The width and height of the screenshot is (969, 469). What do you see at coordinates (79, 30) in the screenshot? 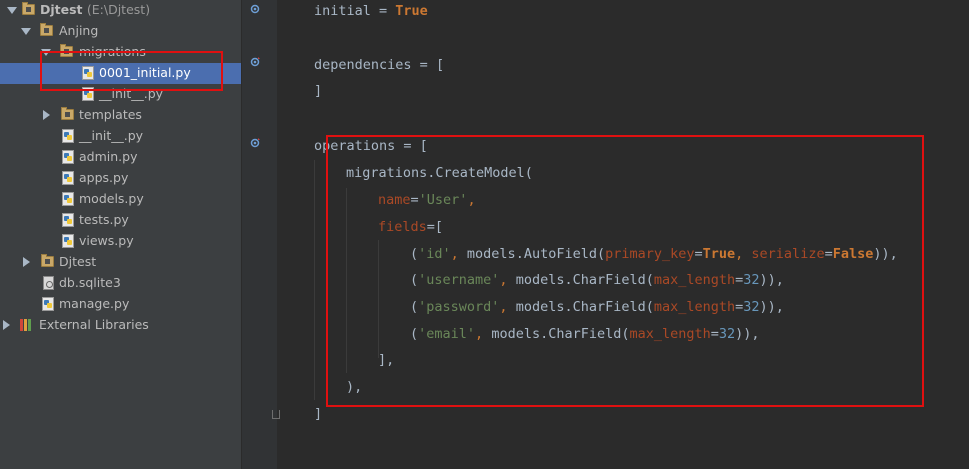
I see `tree-item-label: Anjing` at bounding box center [79, 30].